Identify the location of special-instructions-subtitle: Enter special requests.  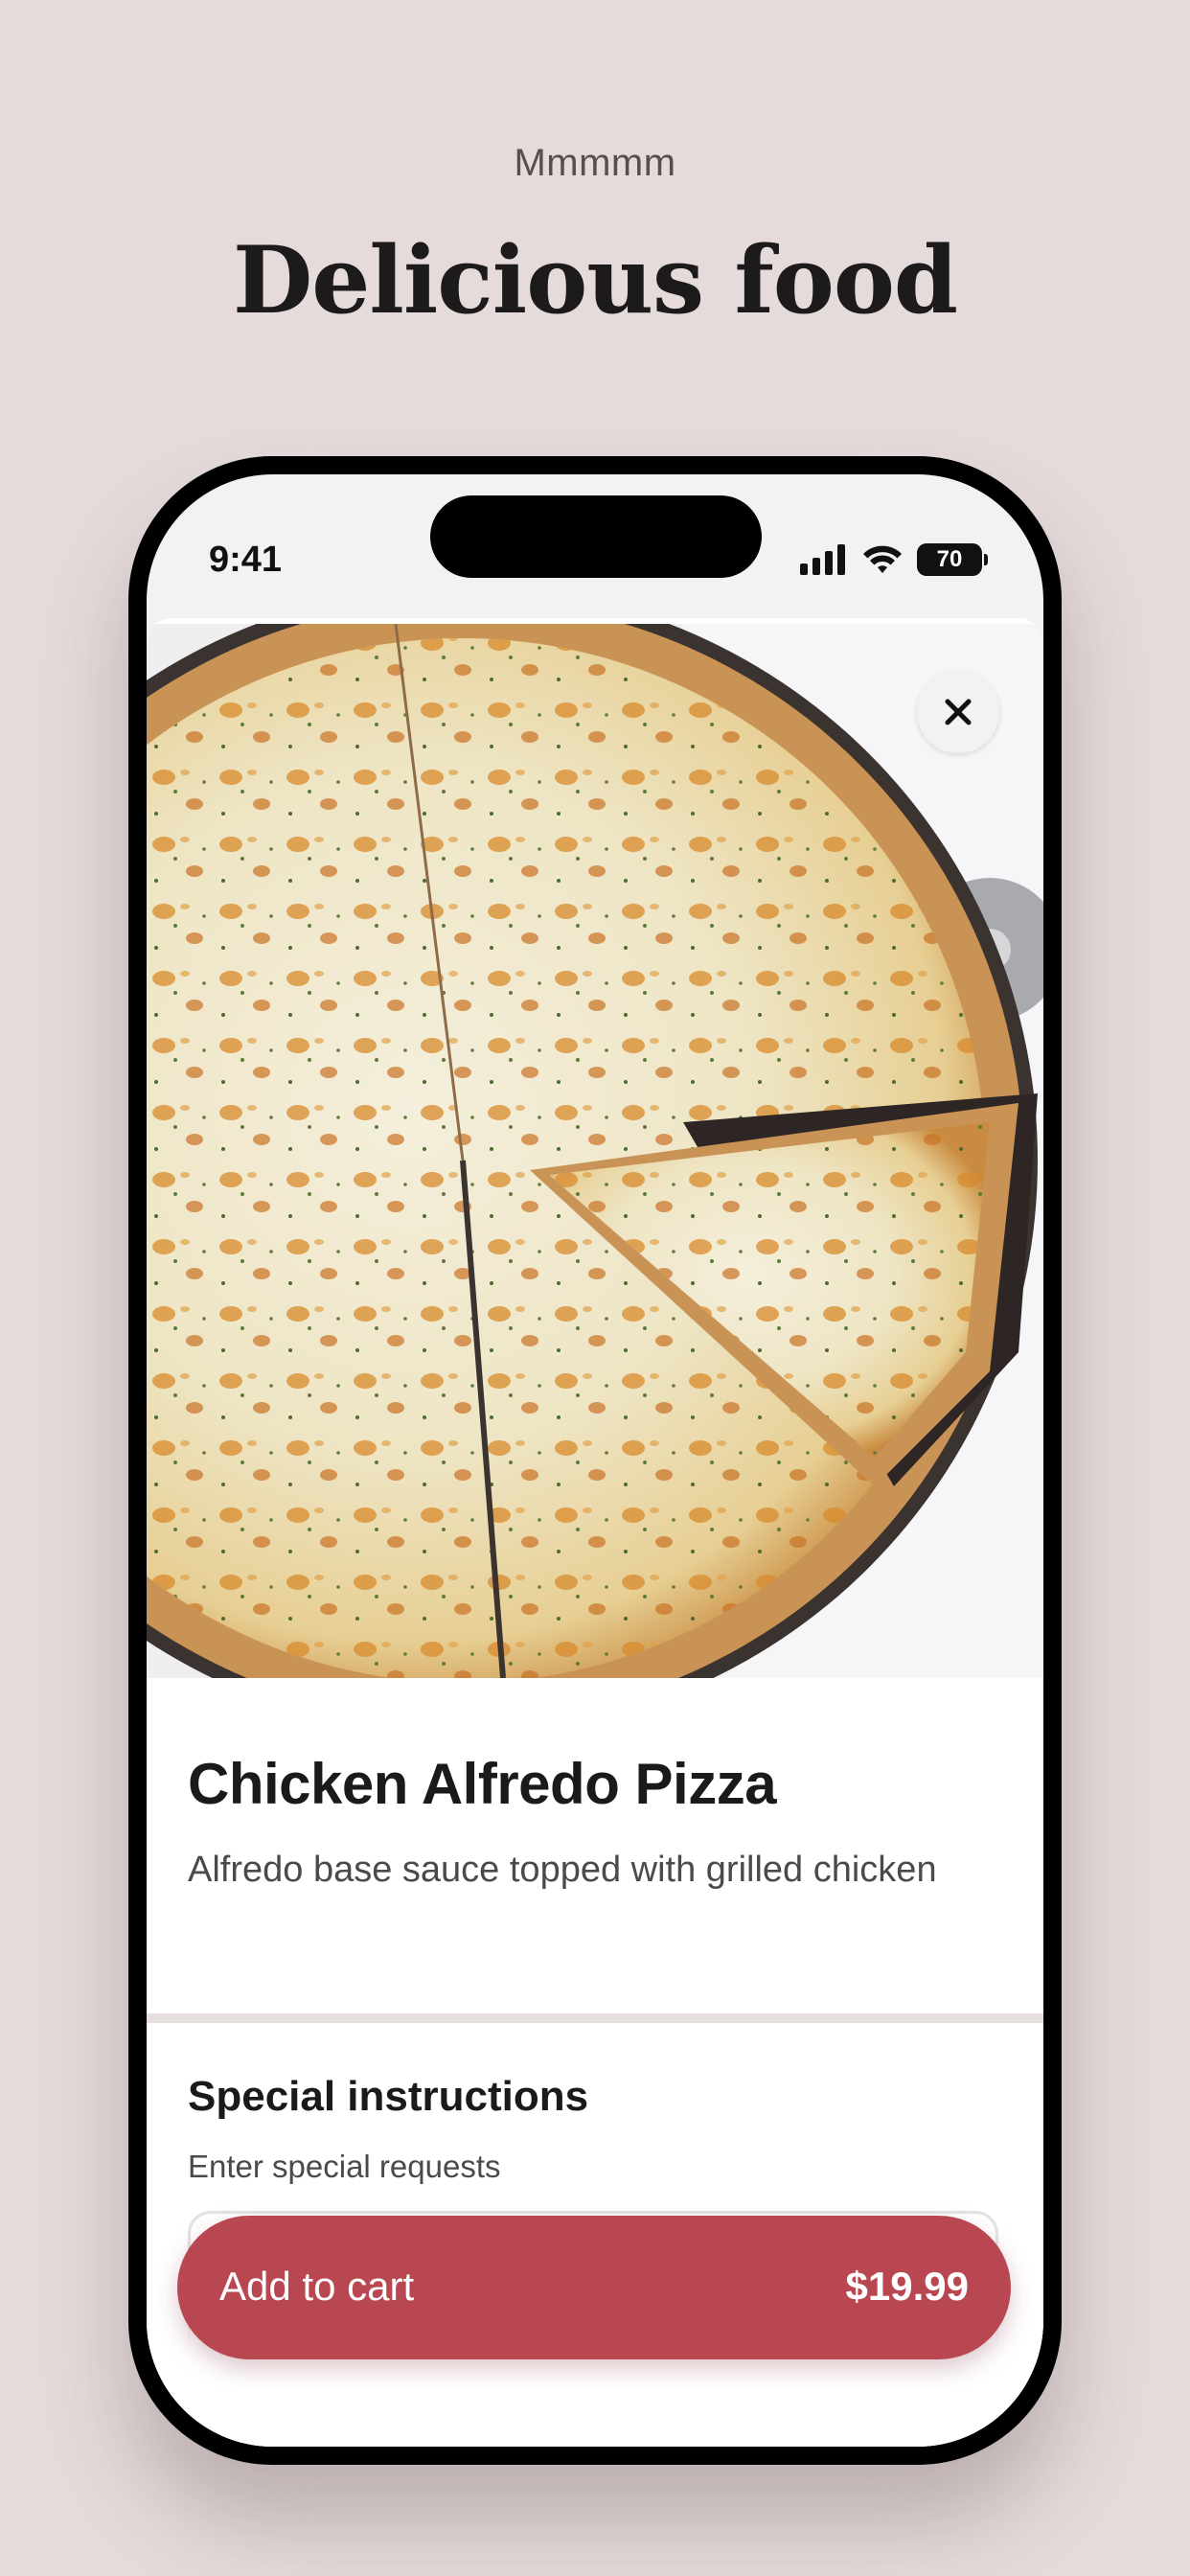
(344, 2166).